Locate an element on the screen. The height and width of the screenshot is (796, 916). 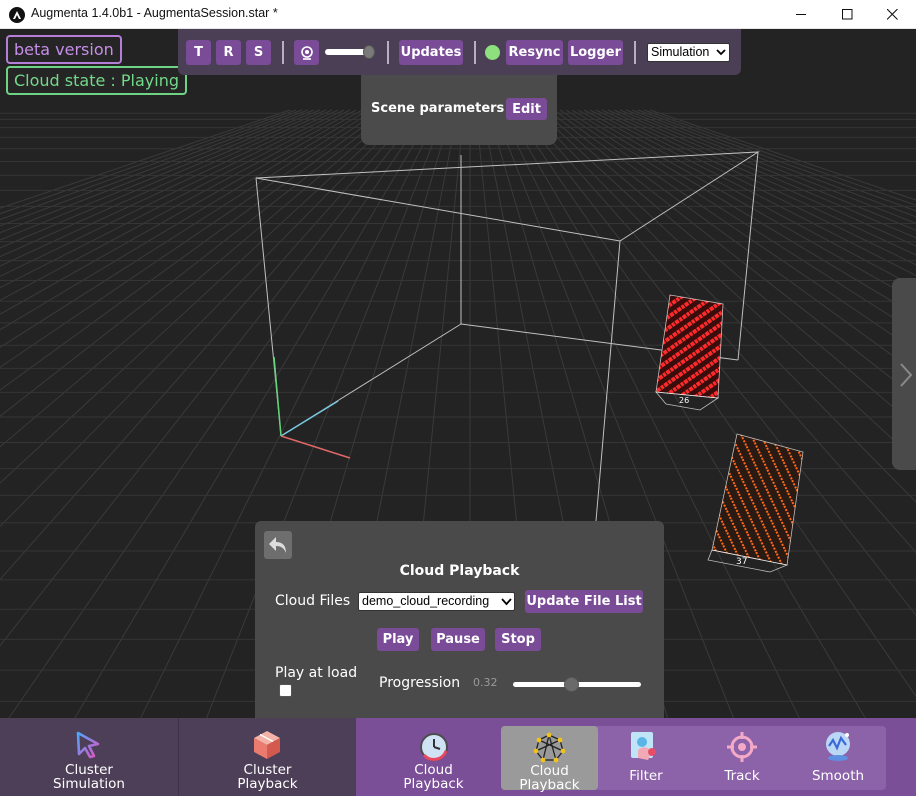
zoom-slider-thumb is located at coordinates (369, 52).